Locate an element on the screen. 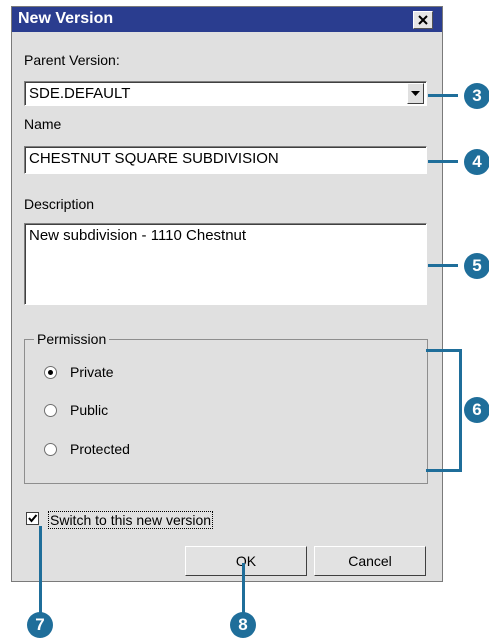 Image resolution: width=489 pixels, height=641 pixels. chevron-down-icon is located at coordinates (415, 93).